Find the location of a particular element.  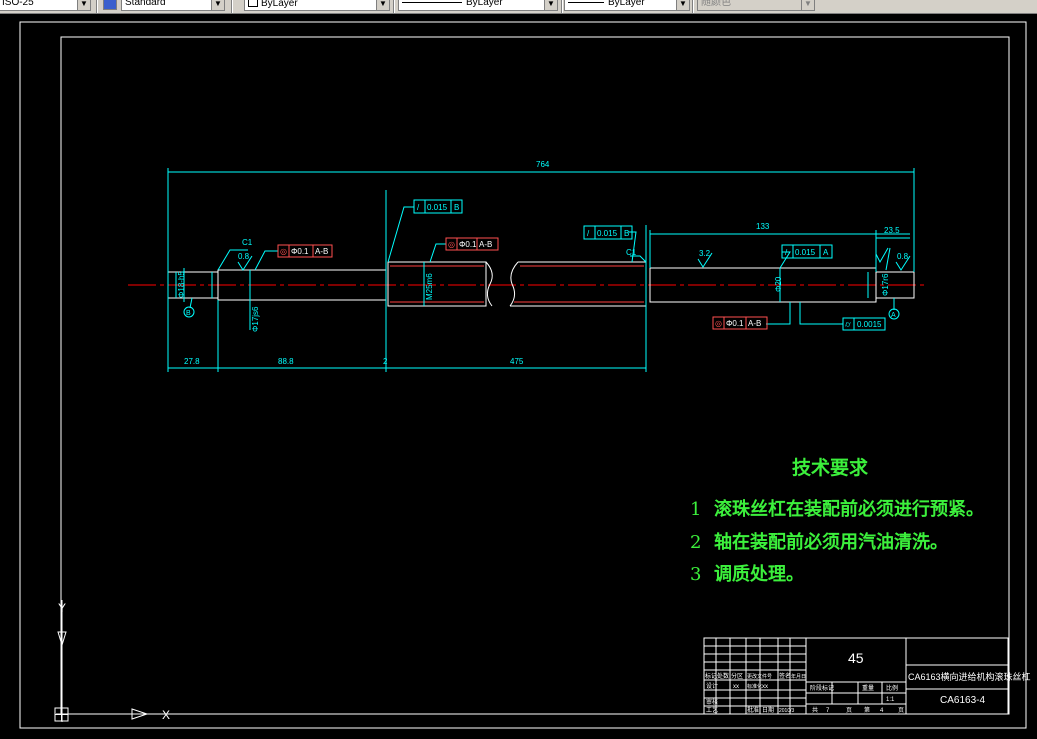

tb-change-doc-label: 更改文件号 is located at coordinates (759, 676).